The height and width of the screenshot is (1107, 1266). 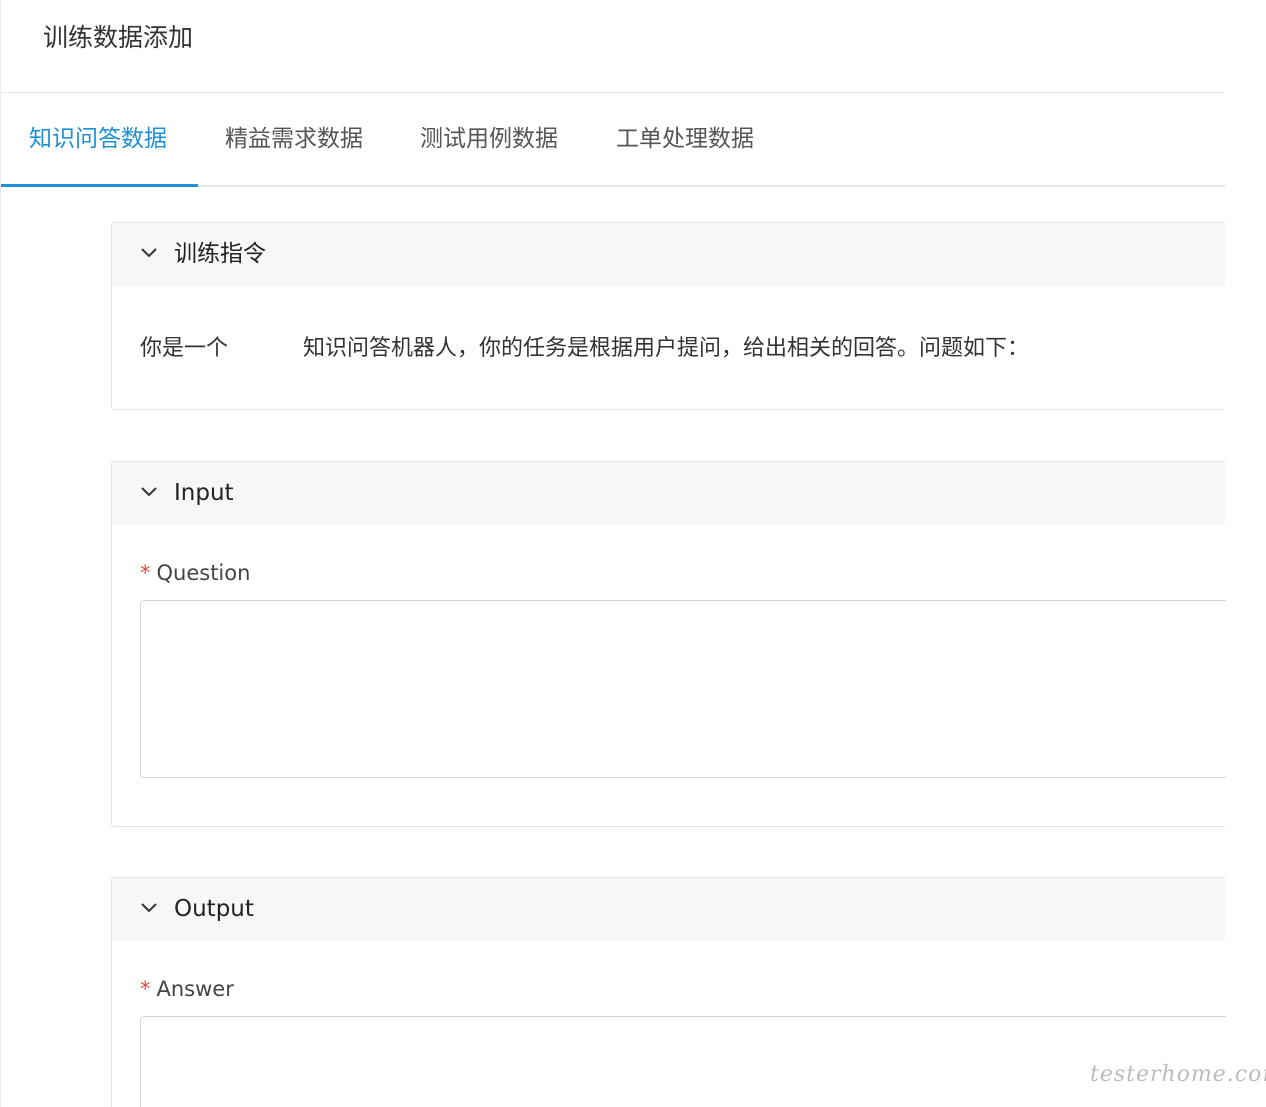 I want to click on answer-label-text: Answer, so click(x=195, y=989).